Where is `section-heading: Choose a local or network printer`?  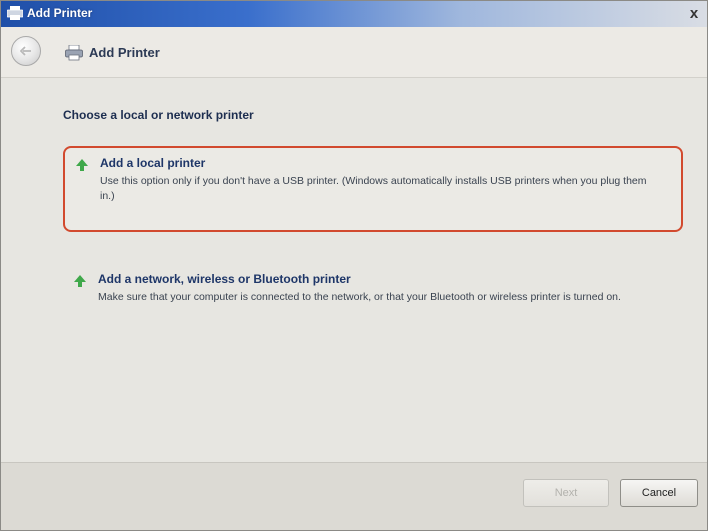
section-heading: Choose a local or network printer is located at coordinates (158, 115).